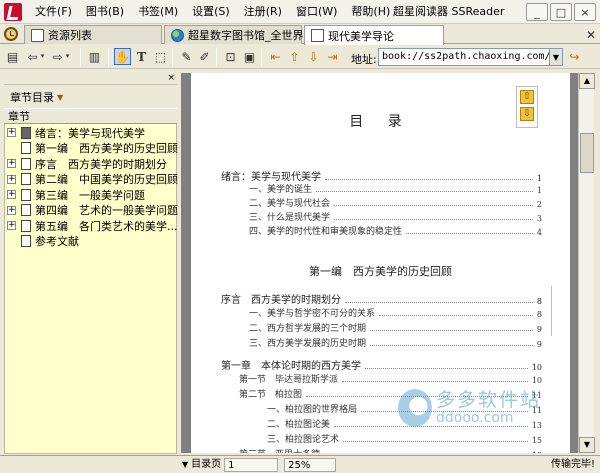 Image resolution: width=600 pixels, height=473 pixels. Describe the element at coordinates (94, 56) in the screenshot. I see `layout-icon: ▥` at that location.